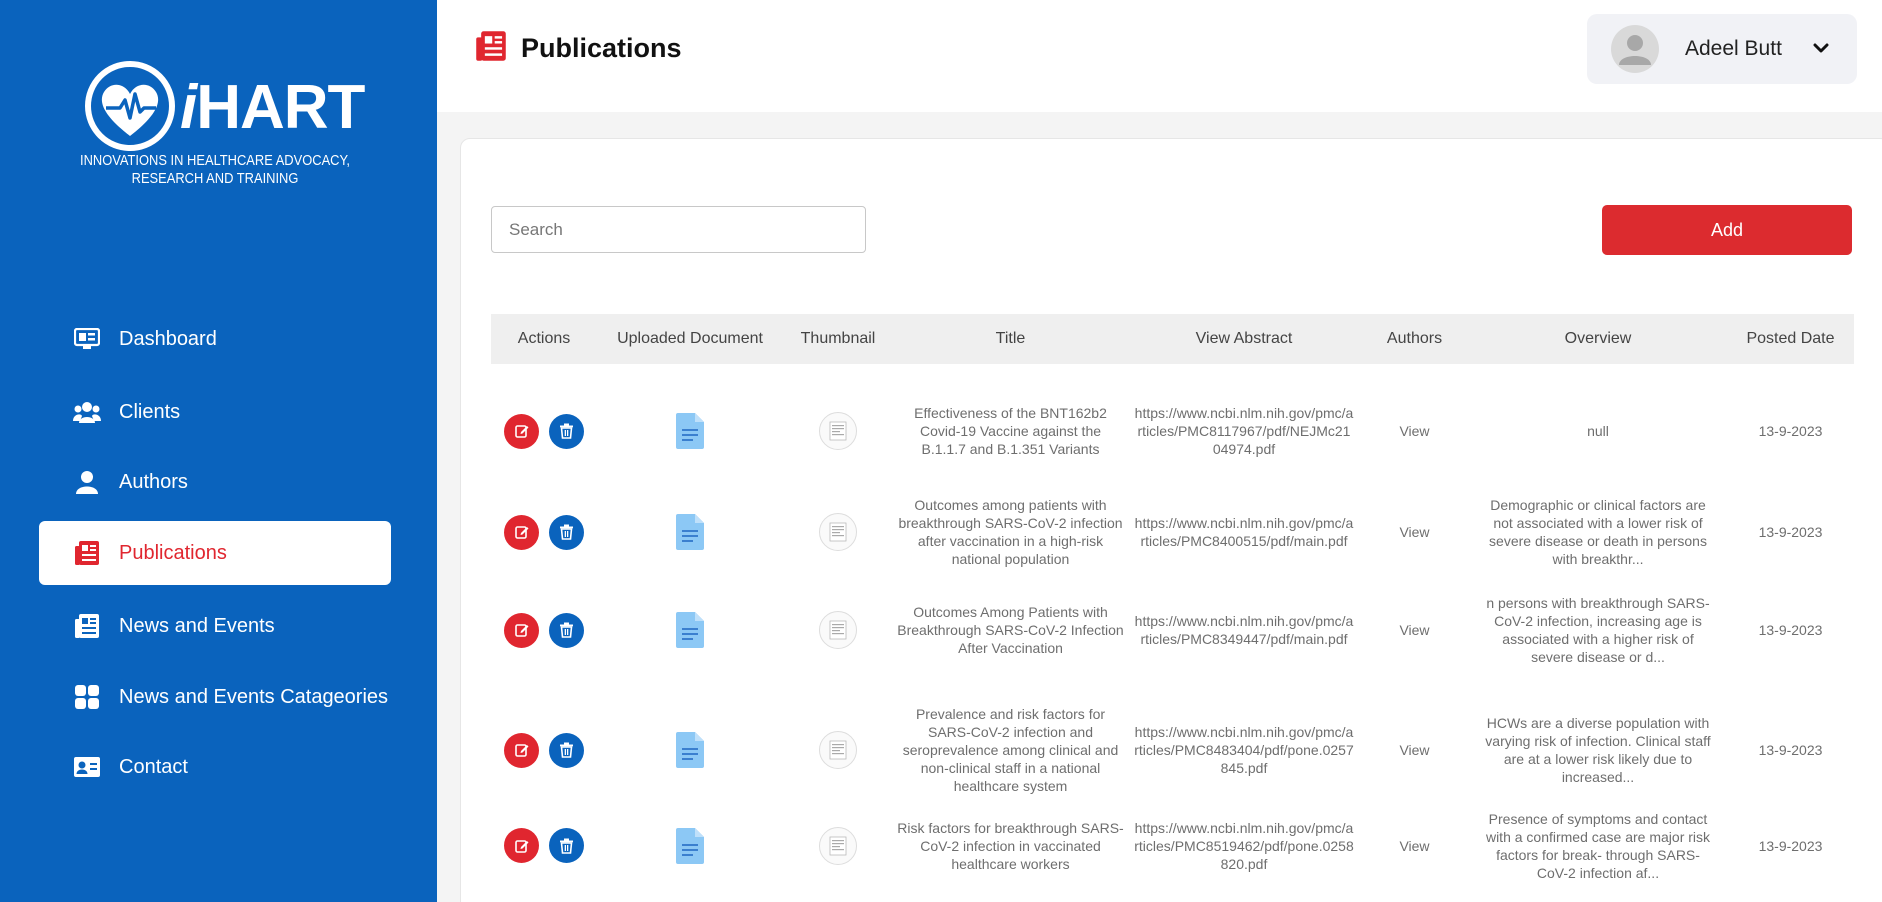 The width and height of the screenshot is (1882, 902). I want to click on grid-icon, so click(87, 697).